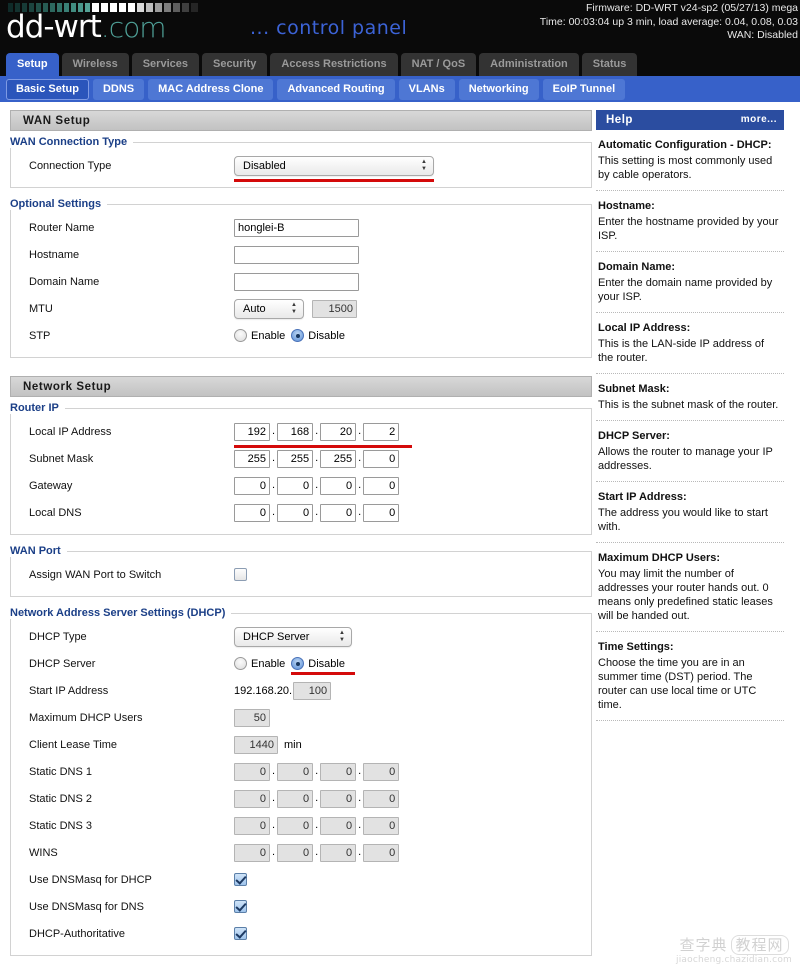 The height and width of the screenshot is (972, 800). What do you see at coordinates (259, 335) in the screenshot?
I see `stp-enable-radio: Enable` at bounding box center [259, 335].